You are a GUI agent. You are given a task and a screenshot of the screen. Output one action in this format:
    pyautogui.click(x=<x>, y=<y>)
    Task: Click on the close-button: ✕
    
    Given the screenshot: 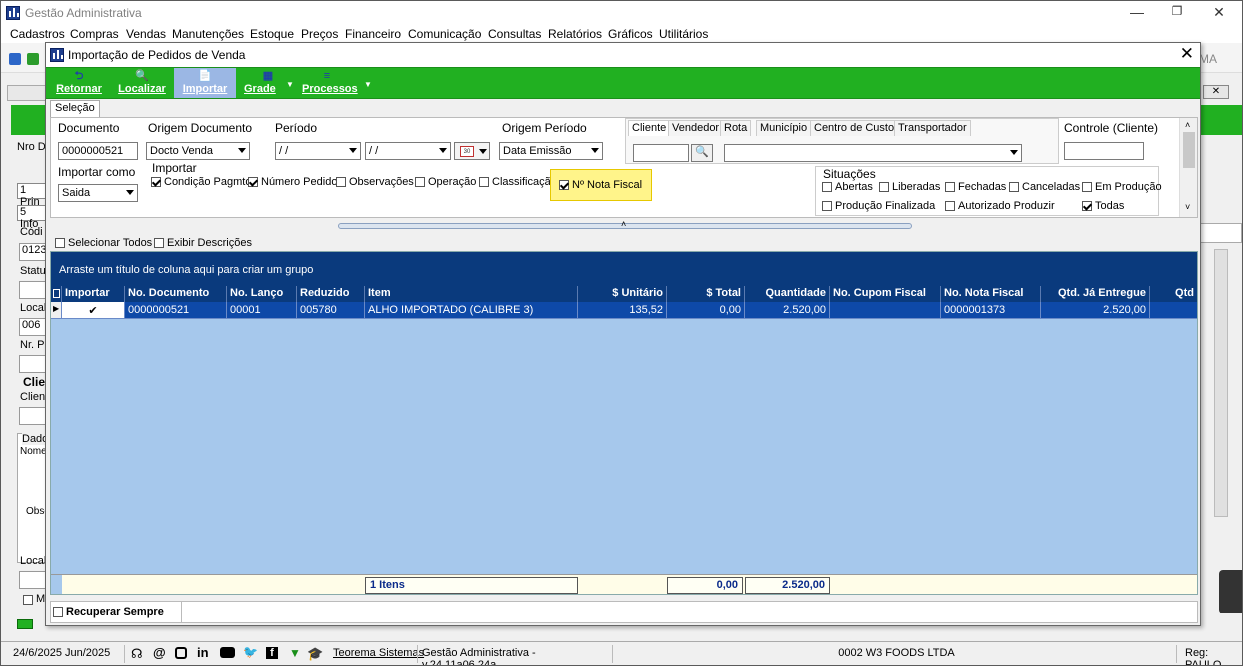 What is the action you would take?
    pyautogui.click(x=1219, y=12)
    